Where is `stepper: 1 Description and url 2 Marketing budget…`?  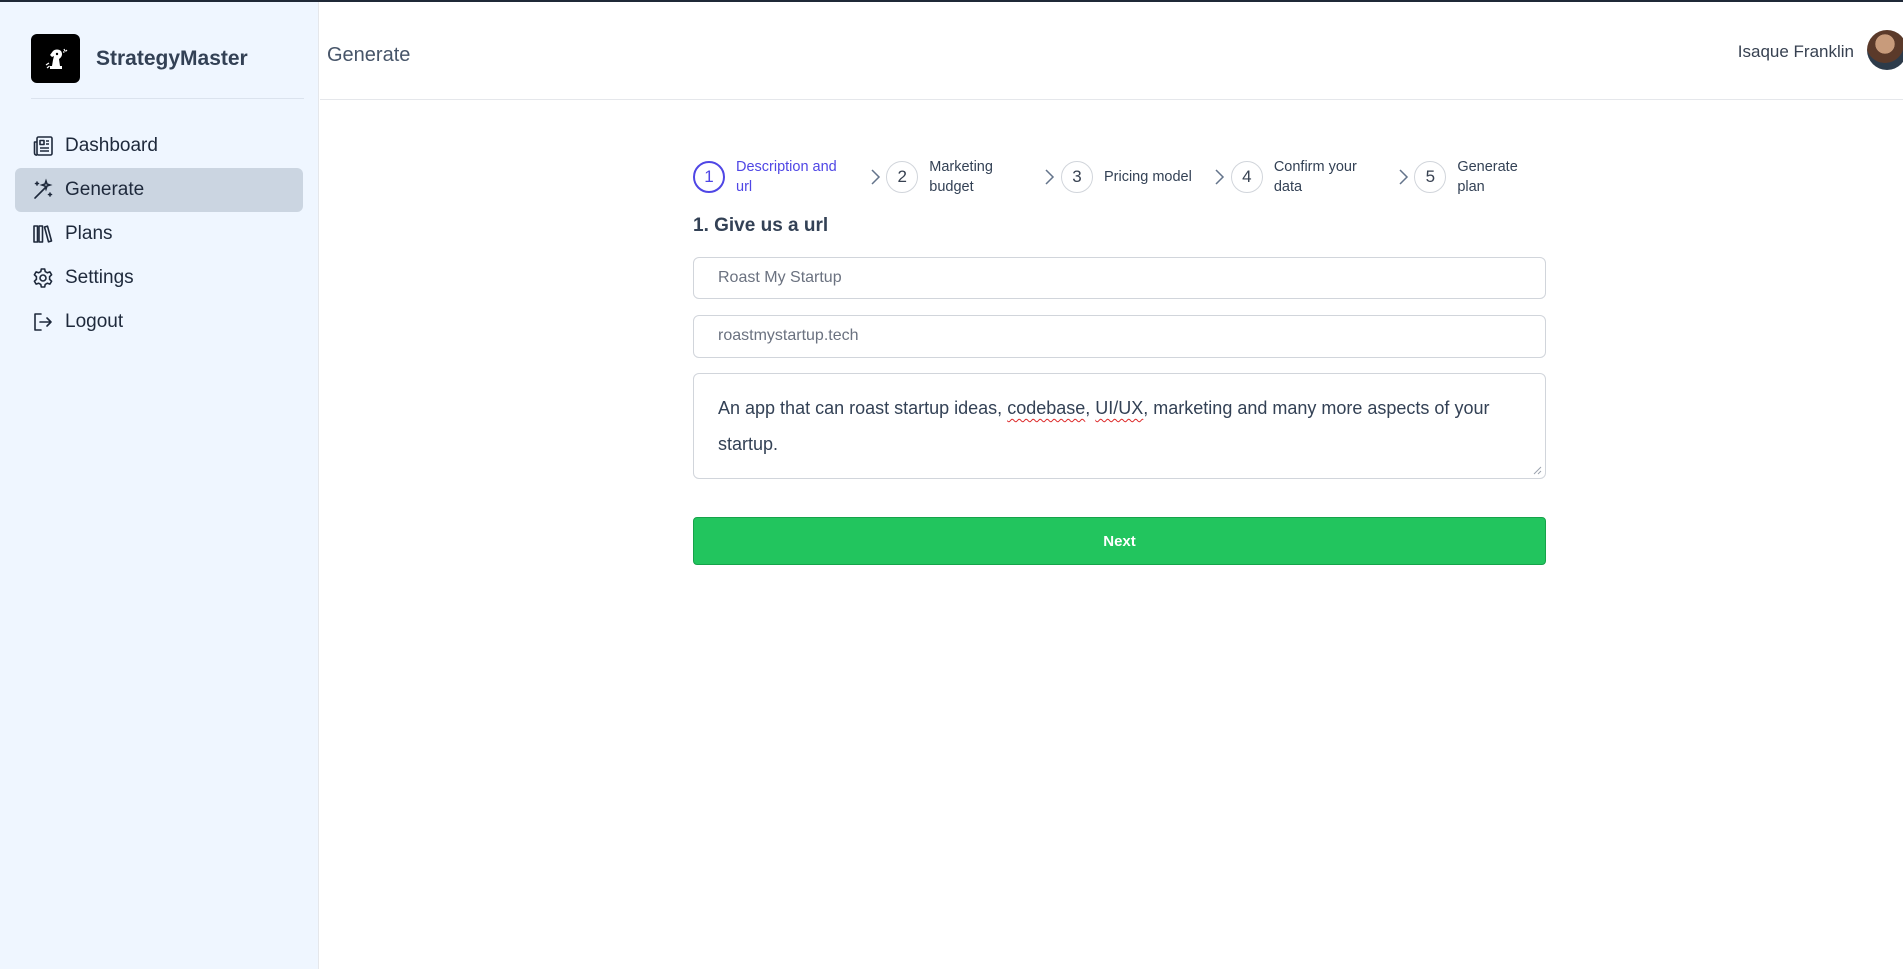
stepper: 1 Description and url 2 Marketing budget… is located at coordinates (1119, 177).